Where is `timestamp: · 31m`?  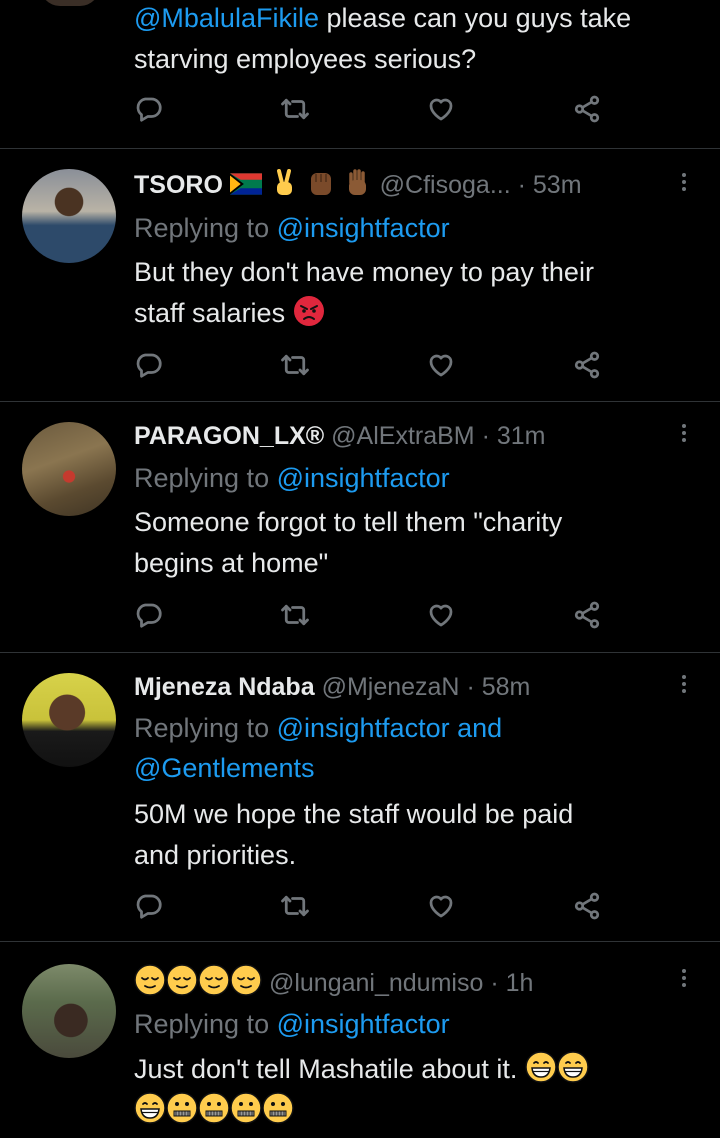
timestamp: · 31m is located at coordinates (514, 436).